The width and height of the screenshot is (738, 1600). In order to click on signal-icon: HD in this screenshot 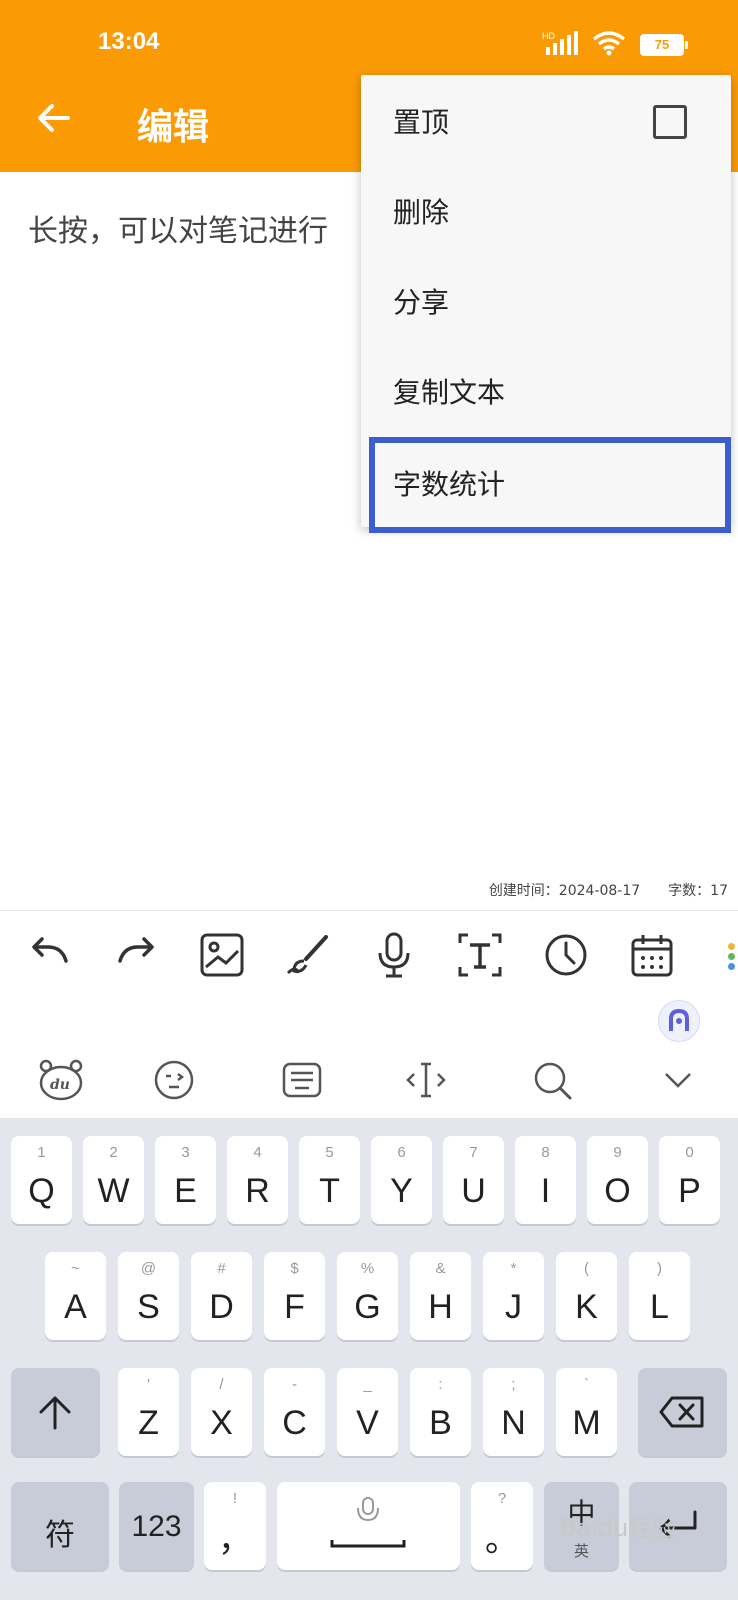, I will do `click(560, 43)`.